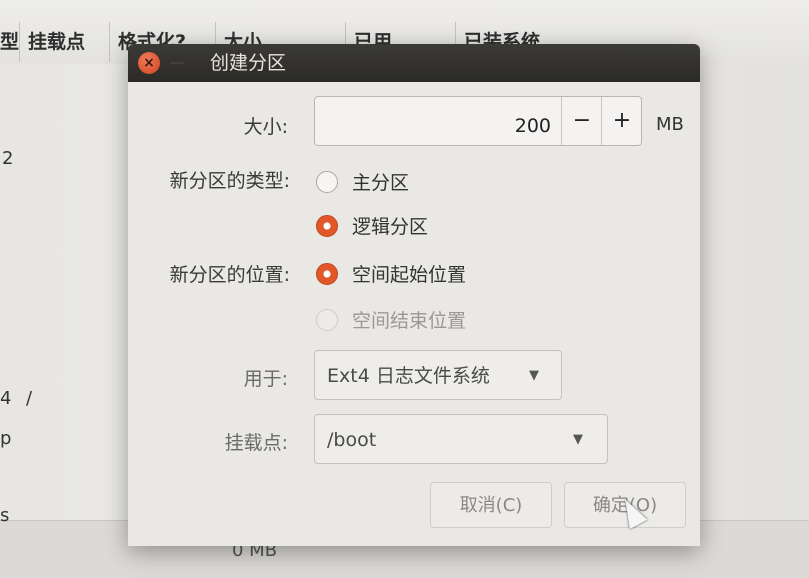 Image resolution: width=809 pixels, height=578 pixels. What do you see at coordinates (581, 121) in the screenshot?
I see `decrement-button: −` at bounding box center [581, 121].